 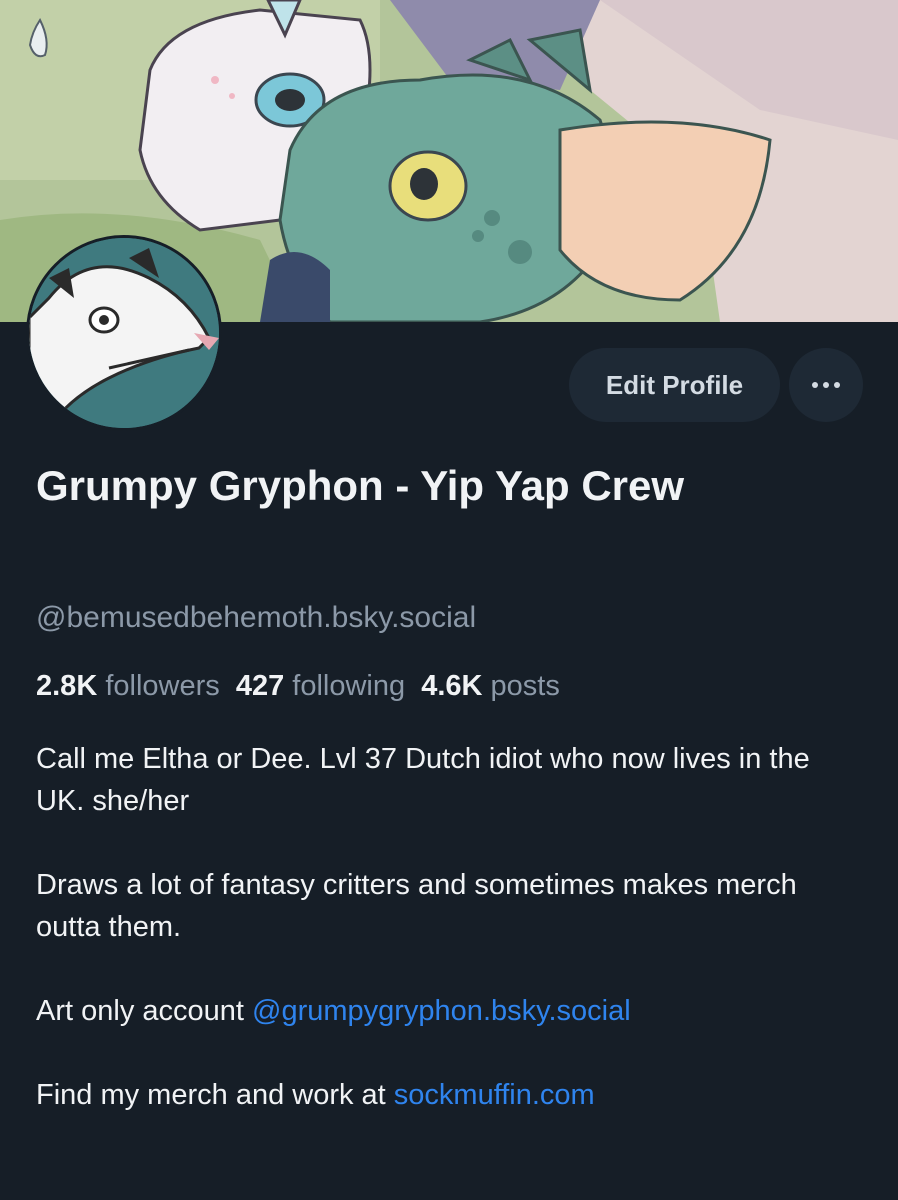 I want to click on bio-paragraph: Find my merch and work at sockmuffin.com, so click(x=451, y=1095).